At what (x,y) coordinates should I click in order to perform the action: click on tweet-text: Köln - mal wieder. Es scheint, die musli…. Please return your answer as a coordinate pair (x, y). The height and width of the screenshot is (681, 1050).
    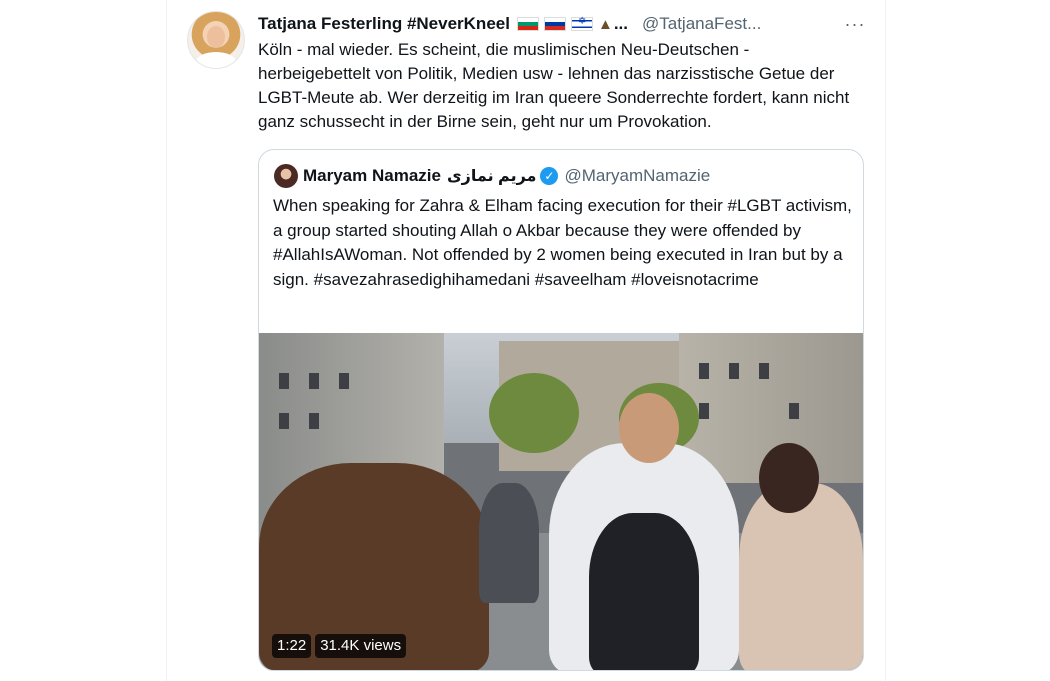
    Looking at the image, I should click on (554, 85).